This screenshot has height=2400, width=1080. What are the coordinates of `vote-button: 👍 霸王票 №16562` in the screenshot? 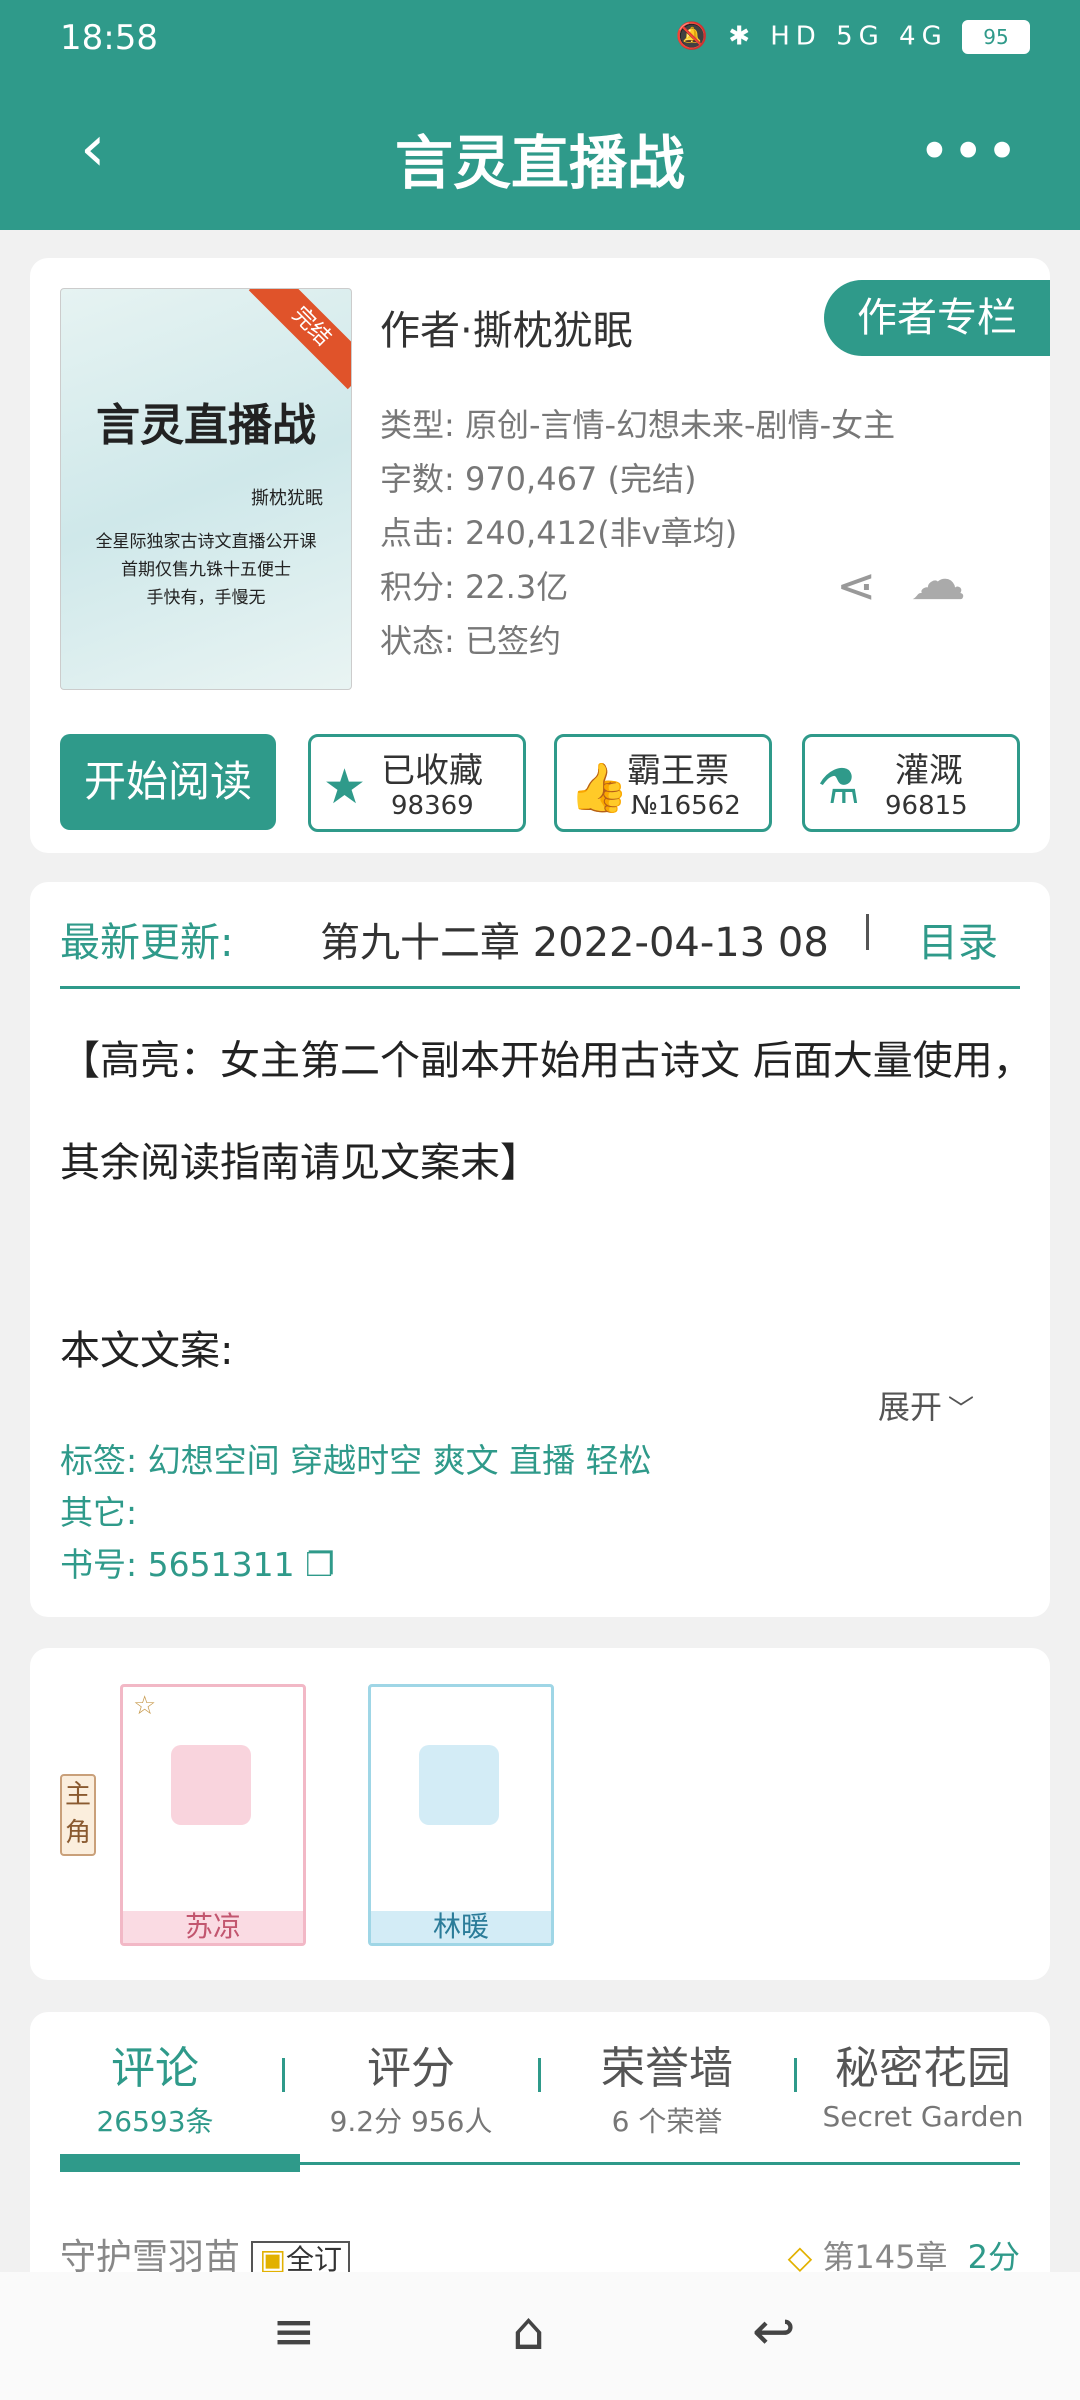 It's located at (663, 783).